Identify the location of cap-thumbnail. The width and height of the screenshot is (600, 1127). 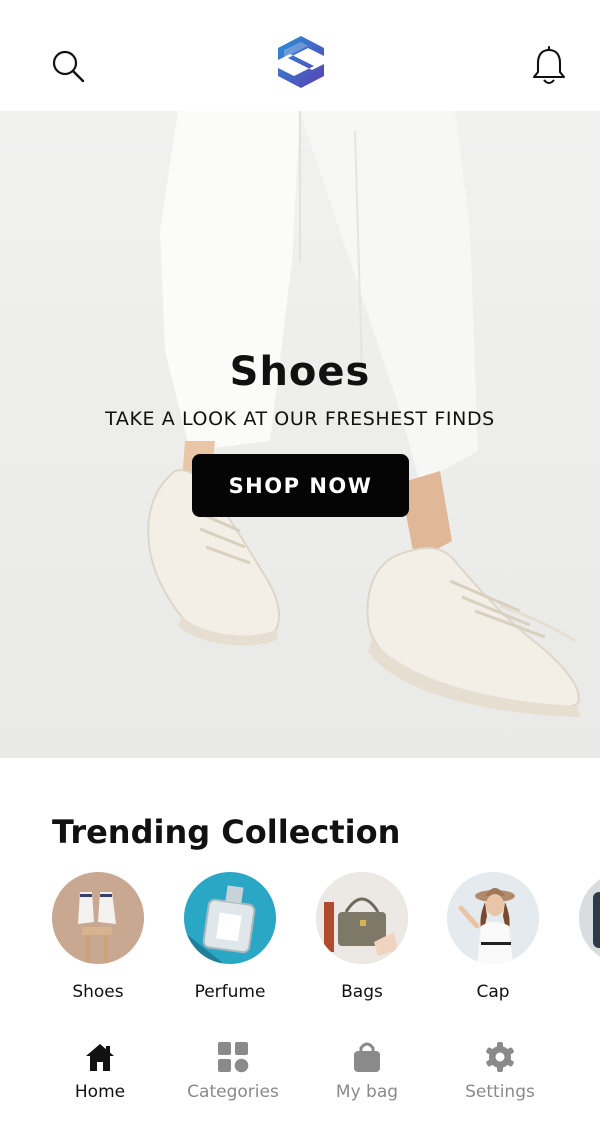
(493, 918).